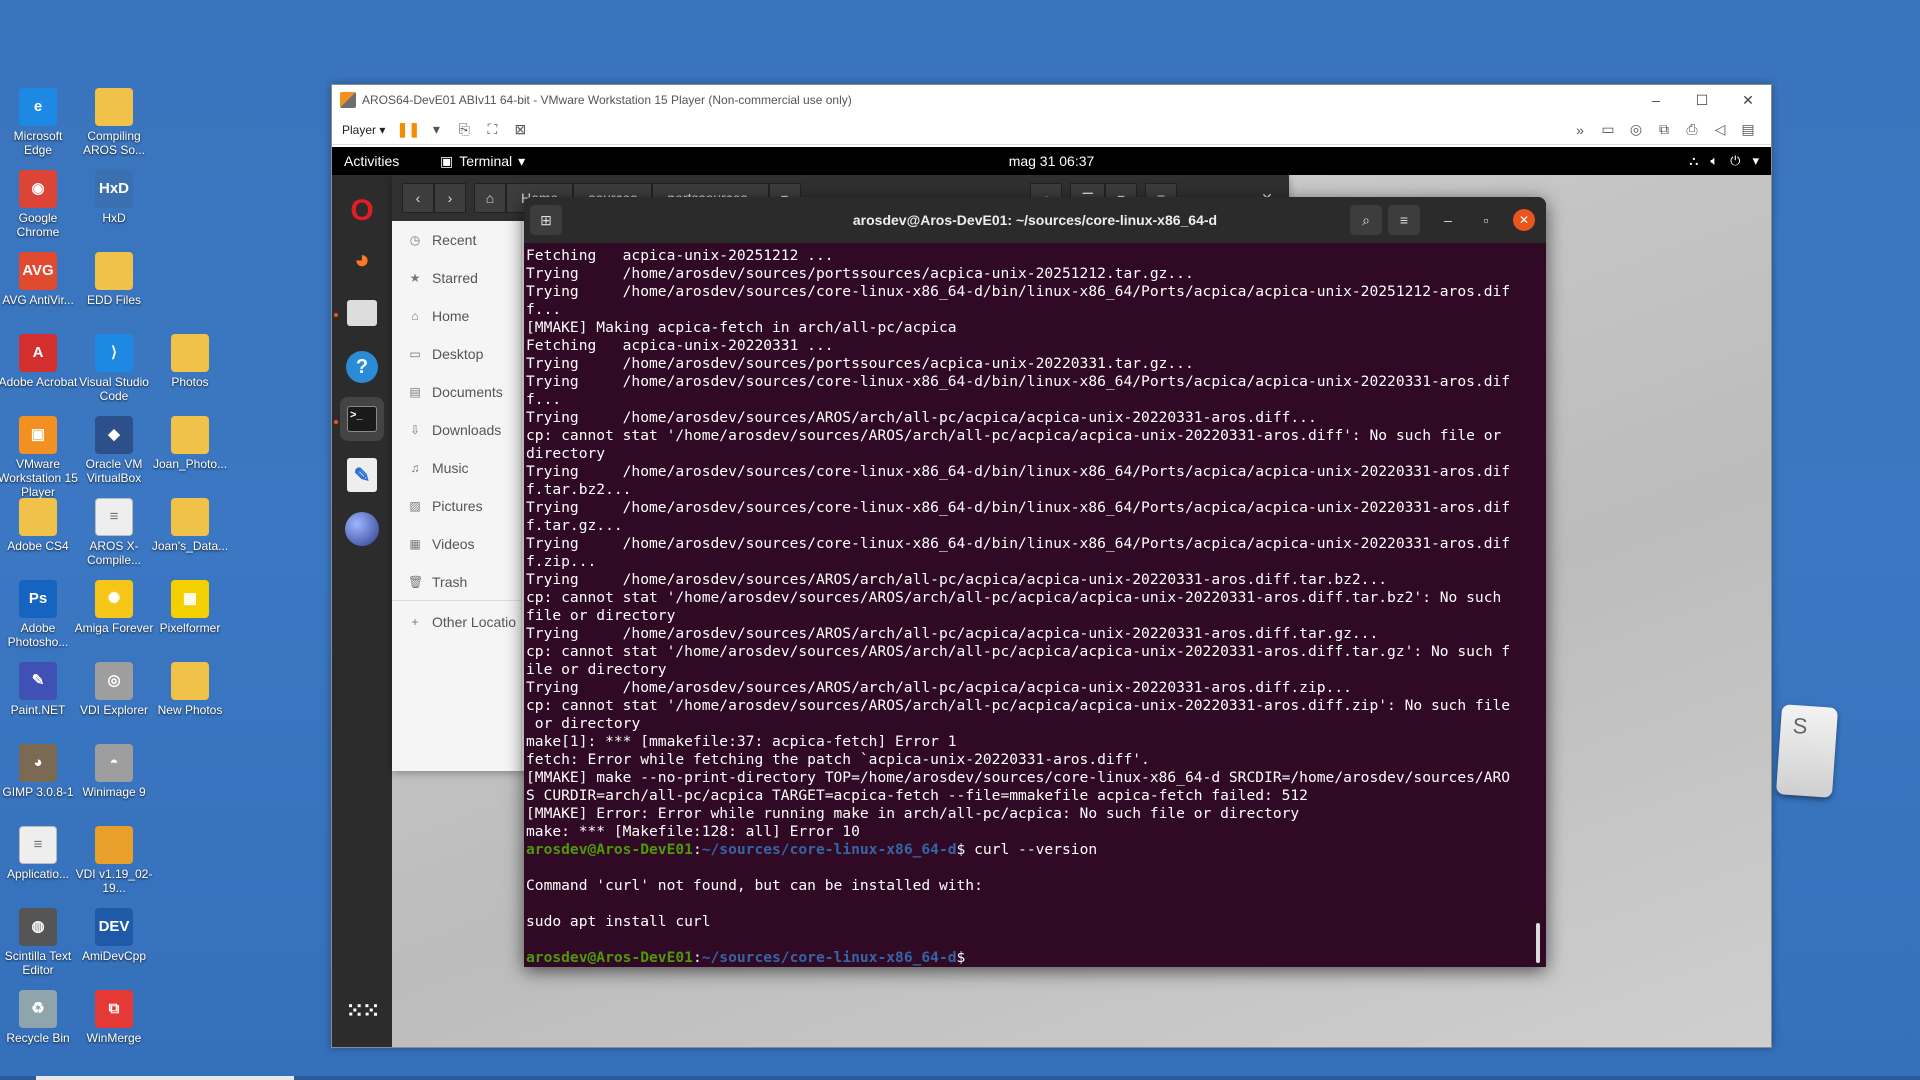  What do you see at coordinates (520, 130) in the screenshot?
I see `unity-icon: ⊠` at bounding box center [520, 130].